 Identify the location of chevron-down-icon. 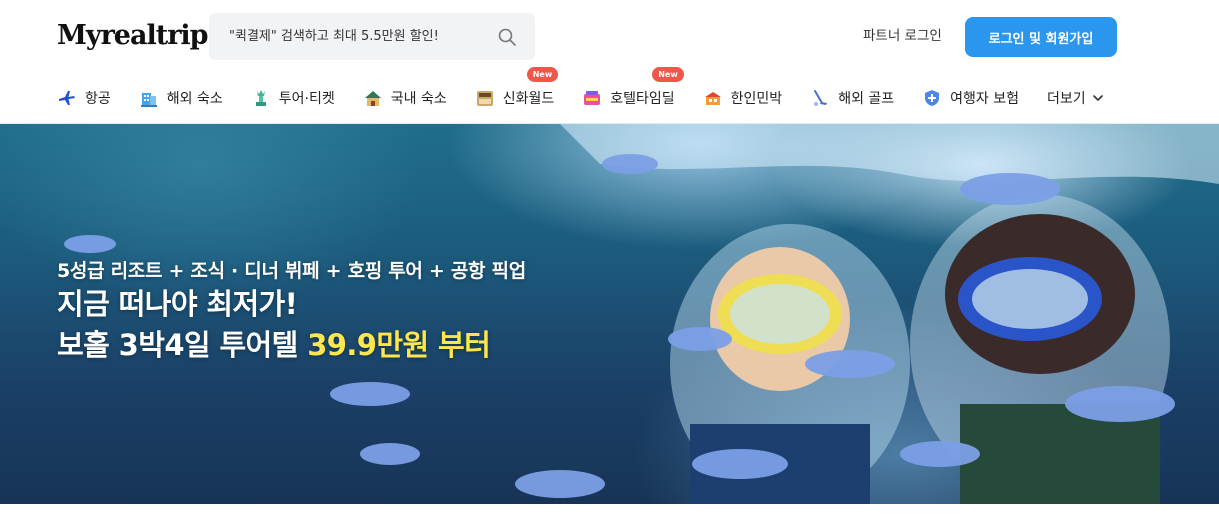
(1097, 98).